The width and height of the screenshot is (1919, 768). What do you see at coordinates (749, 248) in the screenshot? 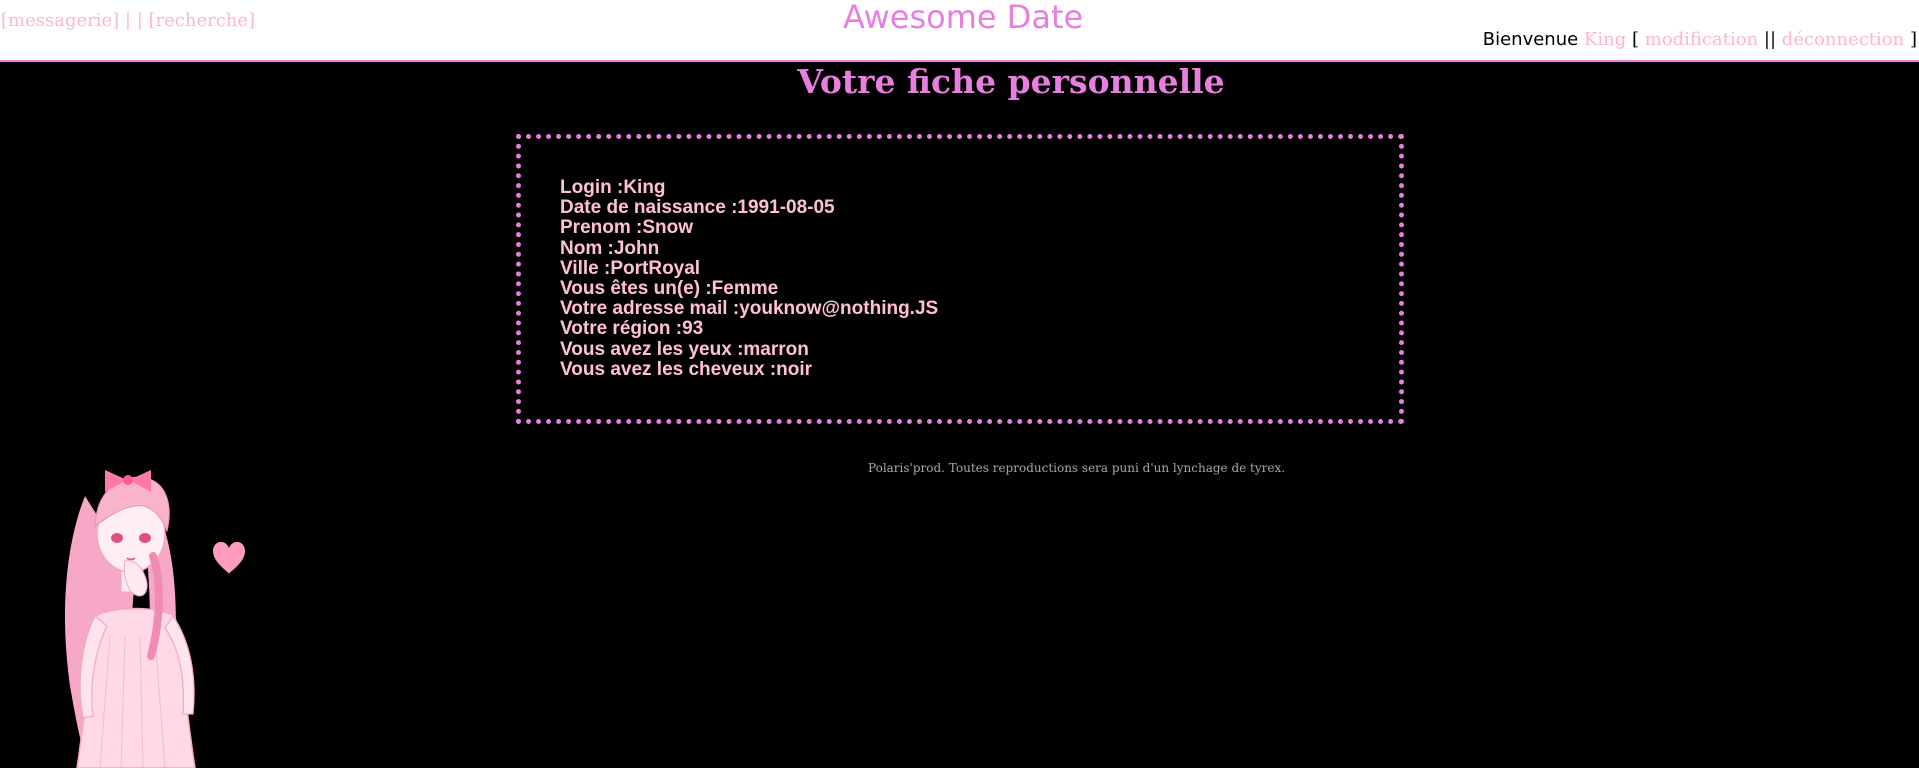
I see `profile-field-lastname: Nom :John` at bounding box center [749, 248].